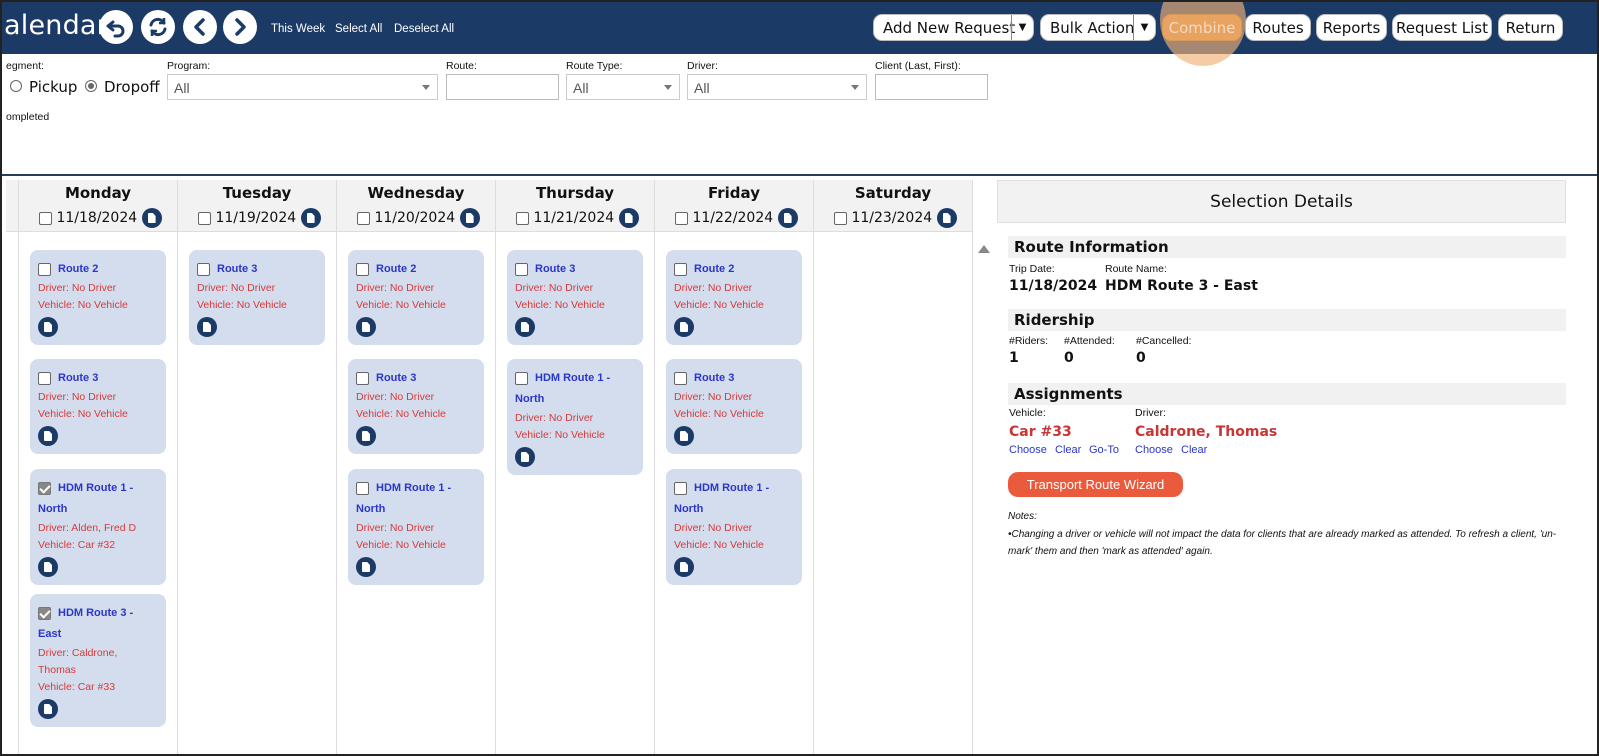  Describe the element at coordinates (98, 634) in the screenshot. I see `route-name-continued: East` at that location.